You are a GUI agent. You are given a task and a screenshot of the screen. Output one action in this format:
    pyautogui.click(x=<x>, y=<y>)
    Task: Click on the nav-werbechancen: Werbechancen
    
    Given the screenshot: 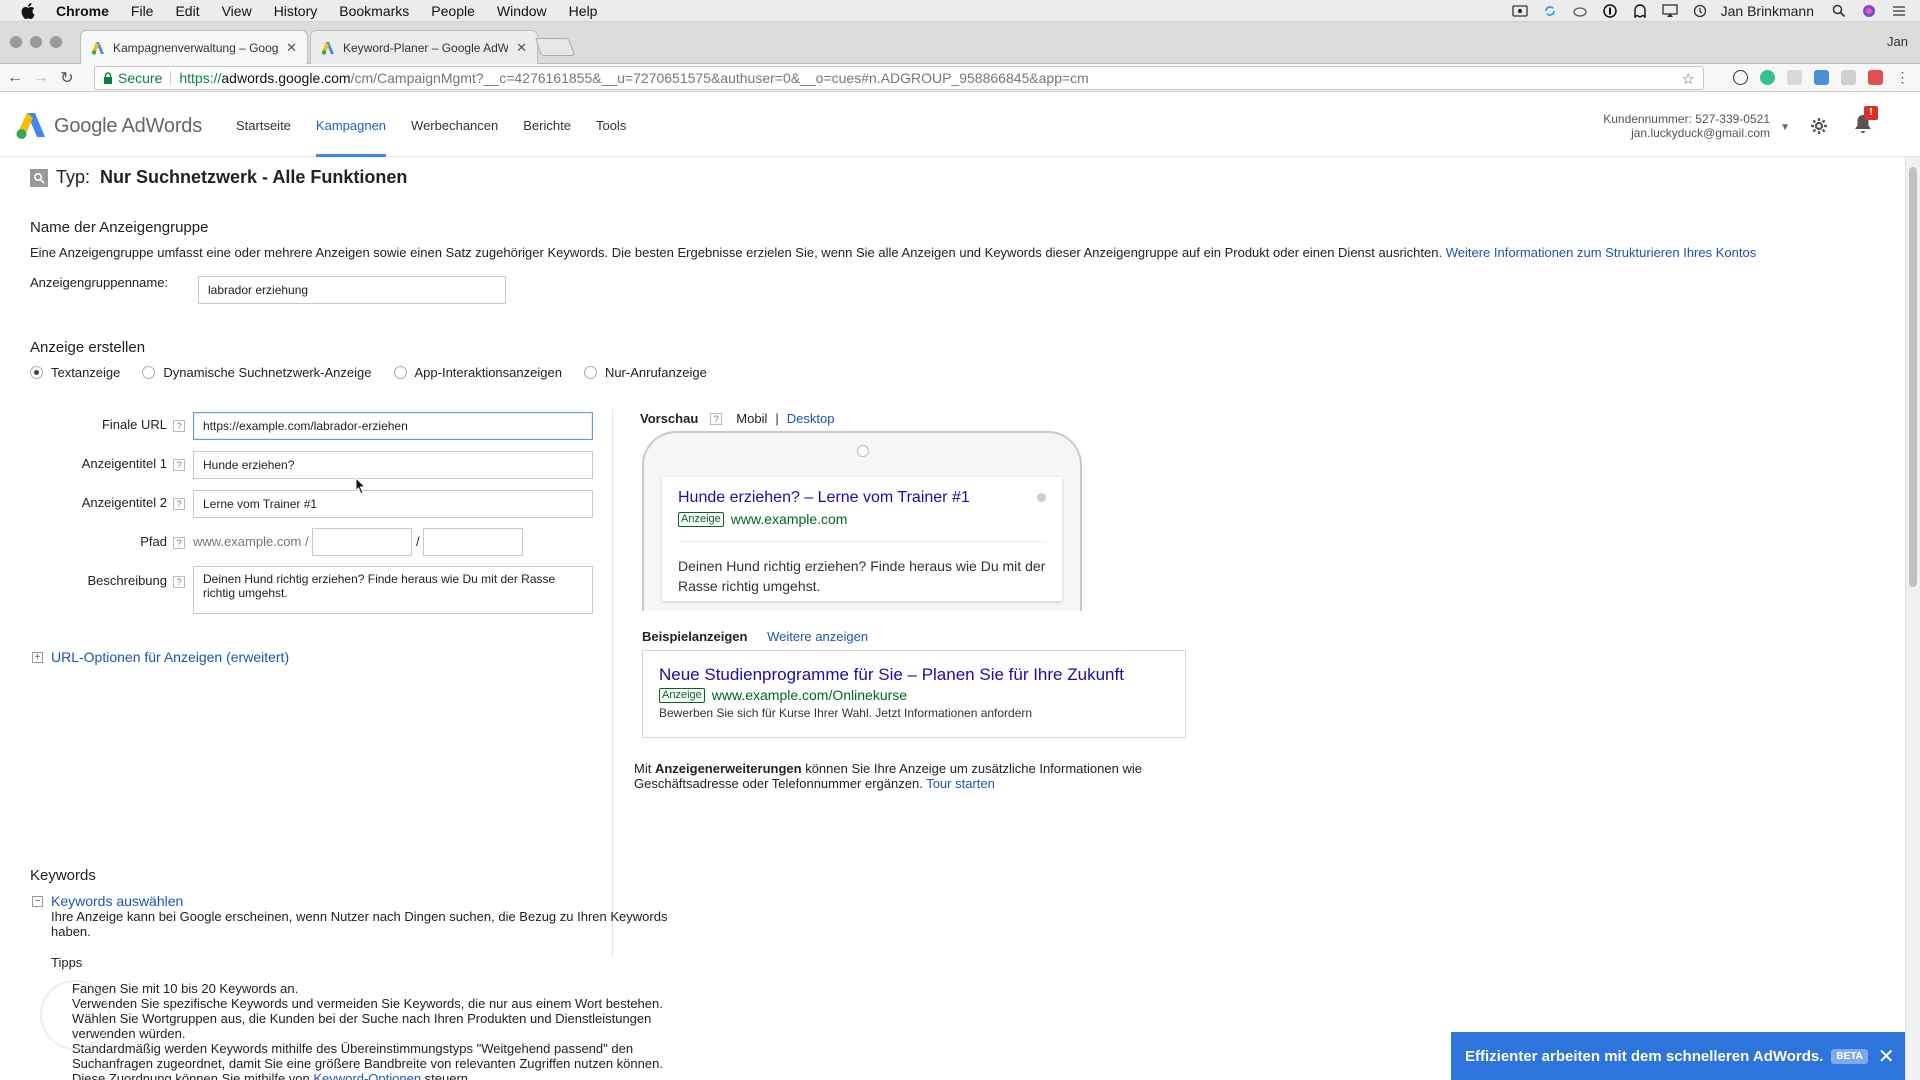 What is the action you would take?
    pyautogui.click(x=454, y=124)
    